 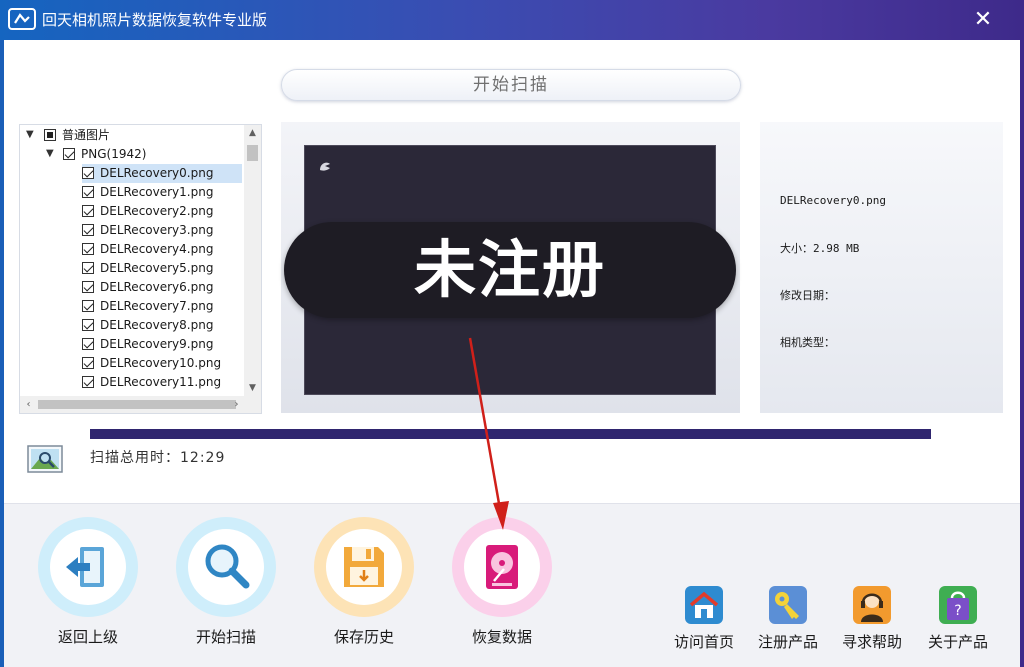 I want to click on register-button, so click(x=788, y=605).